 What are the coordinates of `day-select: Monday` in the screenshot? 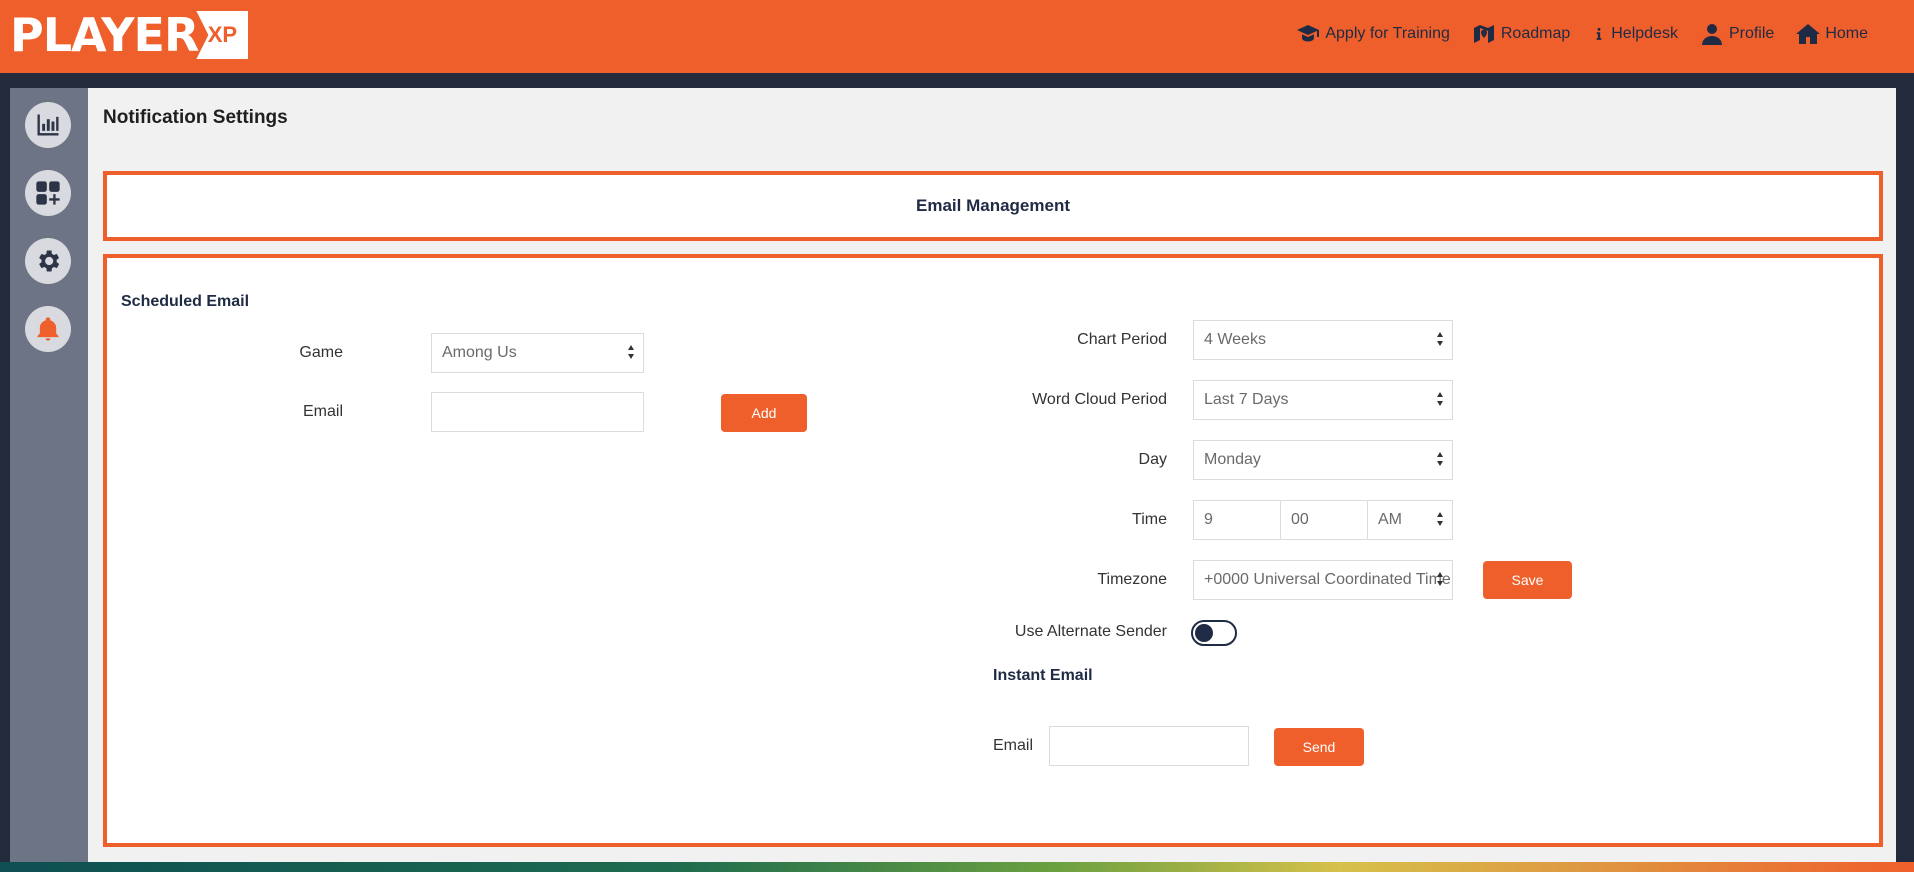 It's located at (1323, 460).